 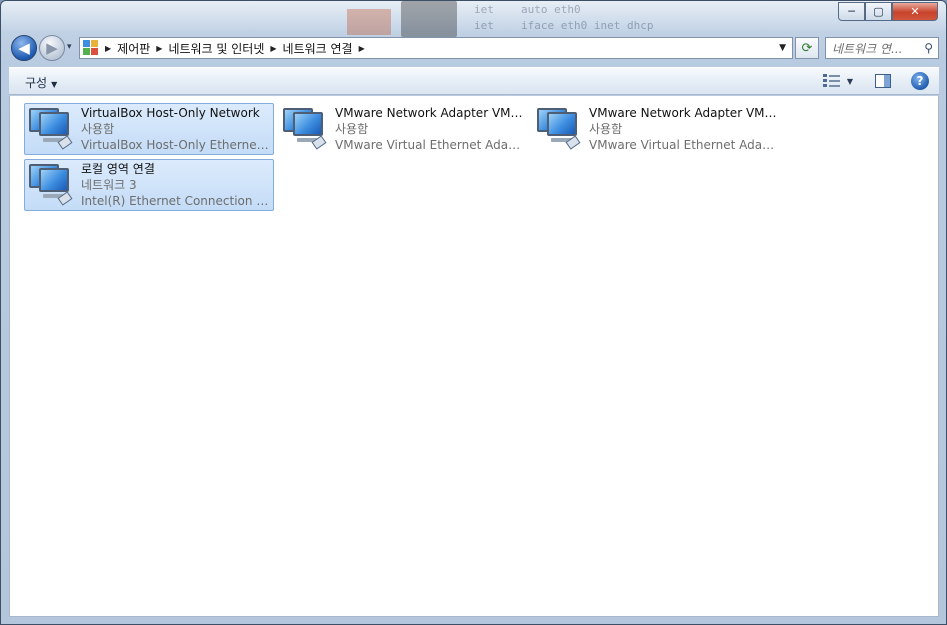 I want to click on forward-button: ▶, so click(x=52, y=48).